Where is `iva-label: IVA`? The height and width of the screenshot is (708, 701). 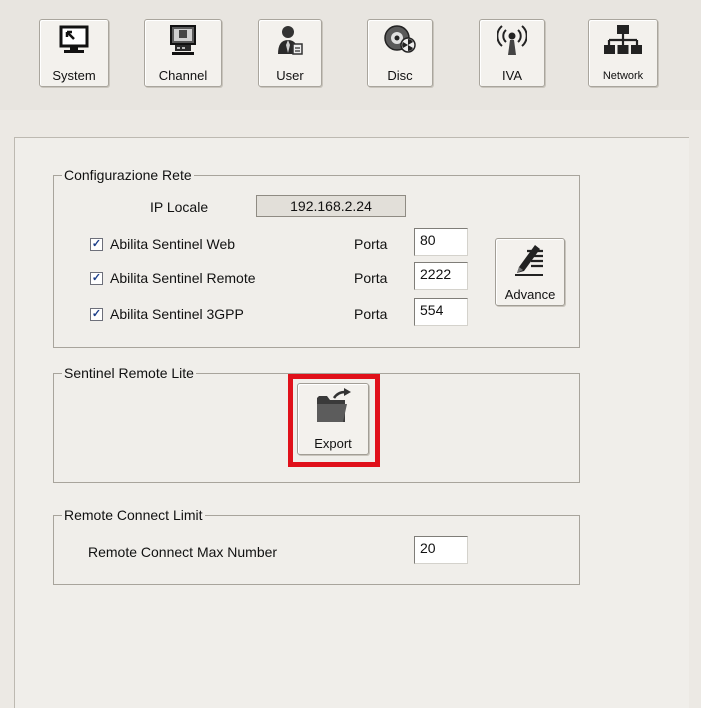
iva-label: IVA is located at coordinates (512, 75).